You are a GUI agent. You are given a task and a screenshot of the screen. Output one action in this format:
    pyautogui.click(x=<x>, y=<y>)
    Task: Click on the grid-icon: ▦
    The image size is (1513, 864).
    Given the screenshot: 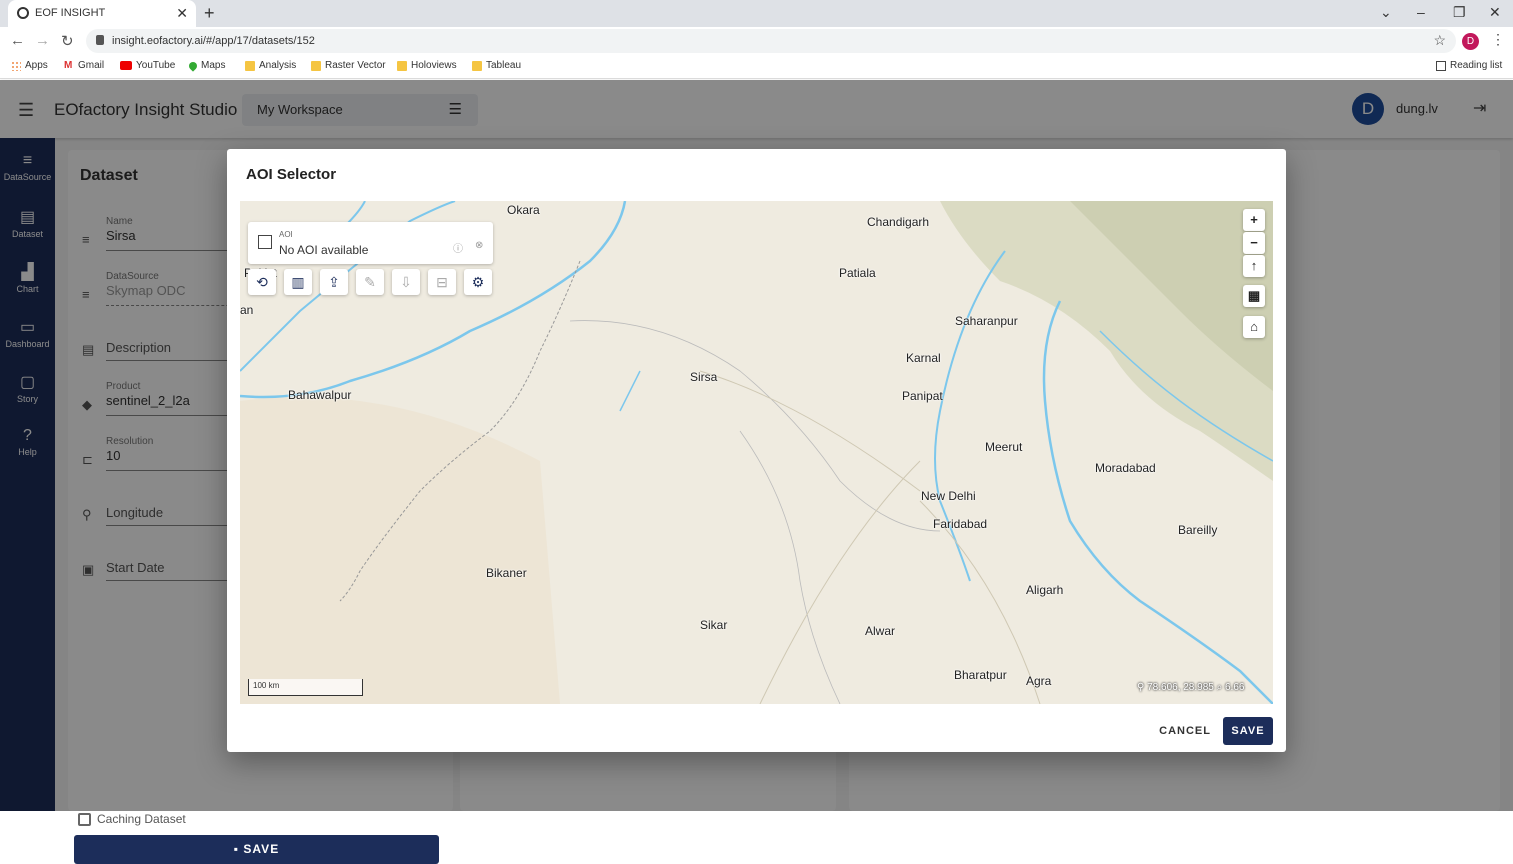 What is the action you would take?
    pyautogui.click(x=1254, y=295)
    